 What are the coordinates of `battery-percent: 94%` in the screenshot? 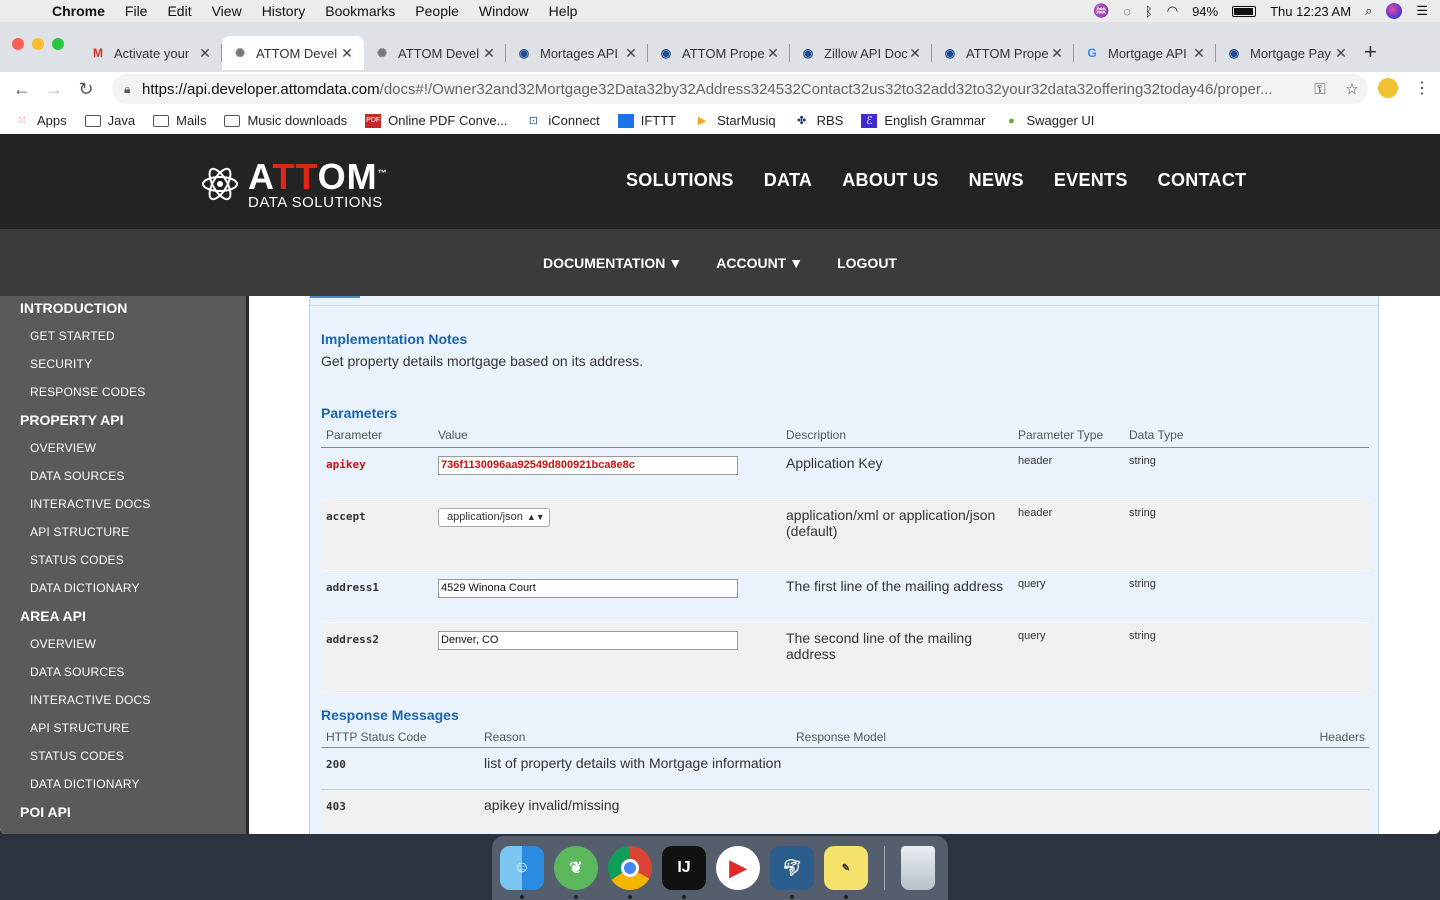 It's located at (1205, 11).